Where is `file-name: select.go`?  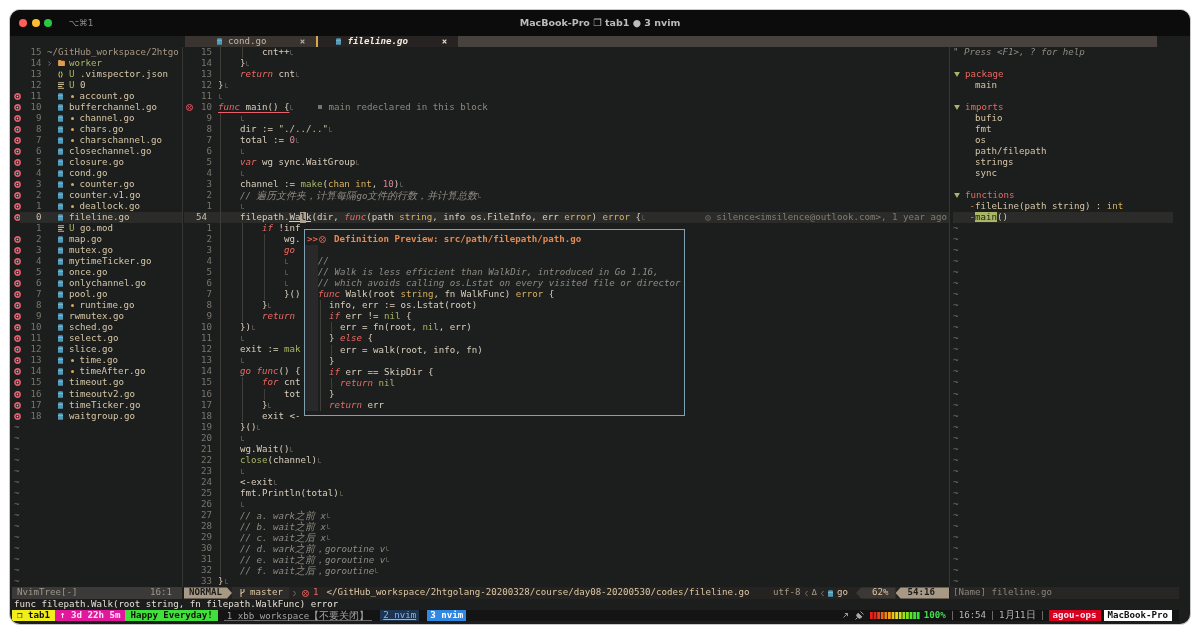
file-name: select.go is located at coordinates (94, 339).